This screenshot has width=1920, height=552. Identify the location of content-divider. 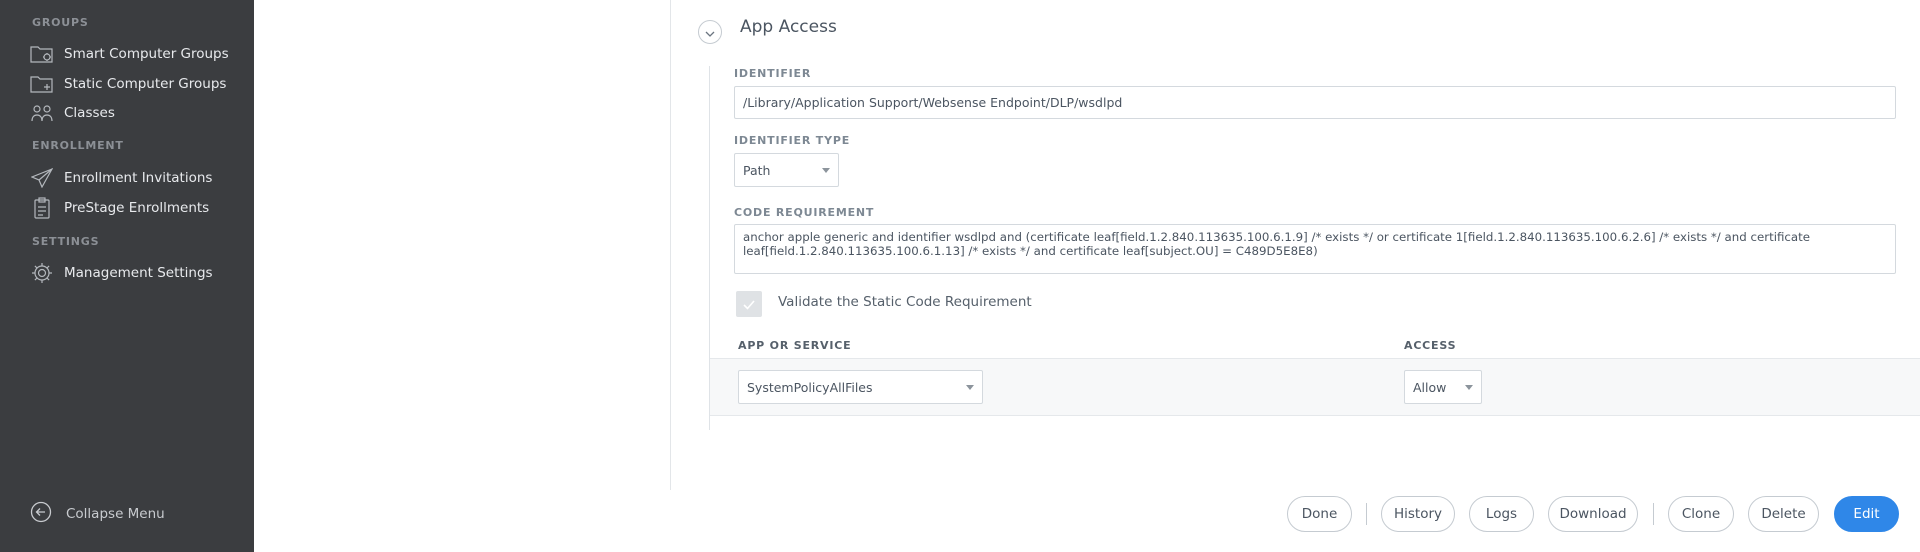
(670, 245).